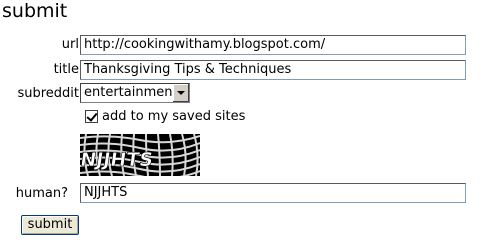 The height and width of the screenshot is (244, 480). I want to click on page-title: submit, so click(35, 11).